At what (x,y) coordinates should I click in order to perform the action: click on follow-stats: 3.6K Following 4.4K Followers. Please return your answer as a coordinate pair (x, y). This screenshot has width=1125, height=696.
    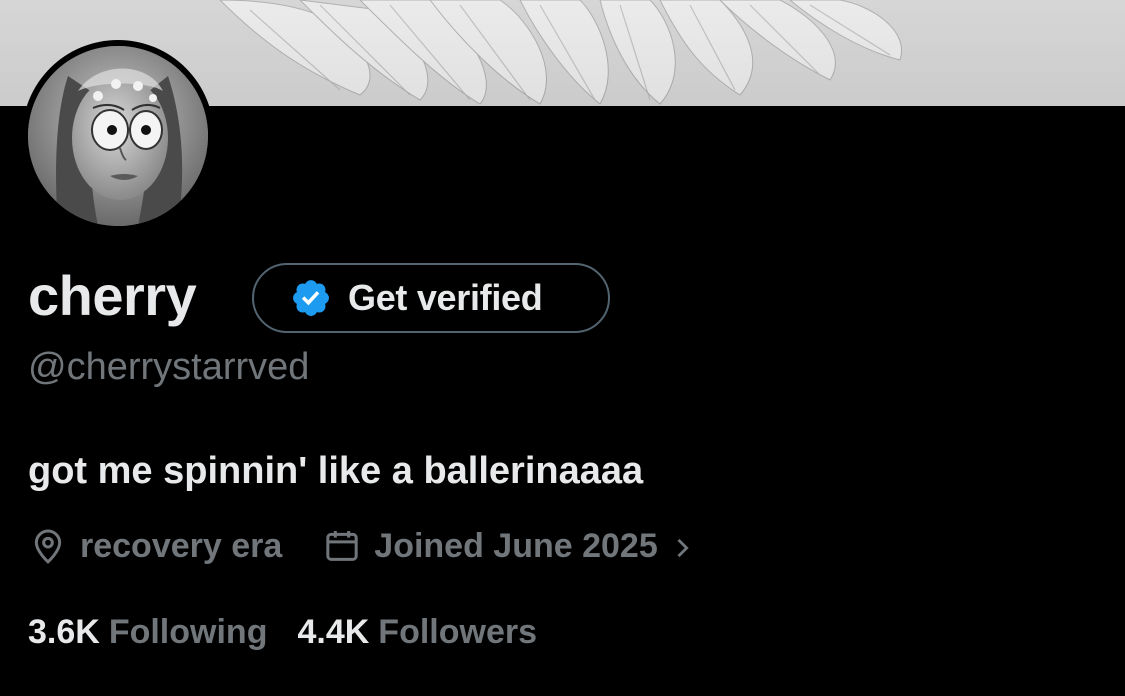
    Looking at the image, I should click on (282, 632).